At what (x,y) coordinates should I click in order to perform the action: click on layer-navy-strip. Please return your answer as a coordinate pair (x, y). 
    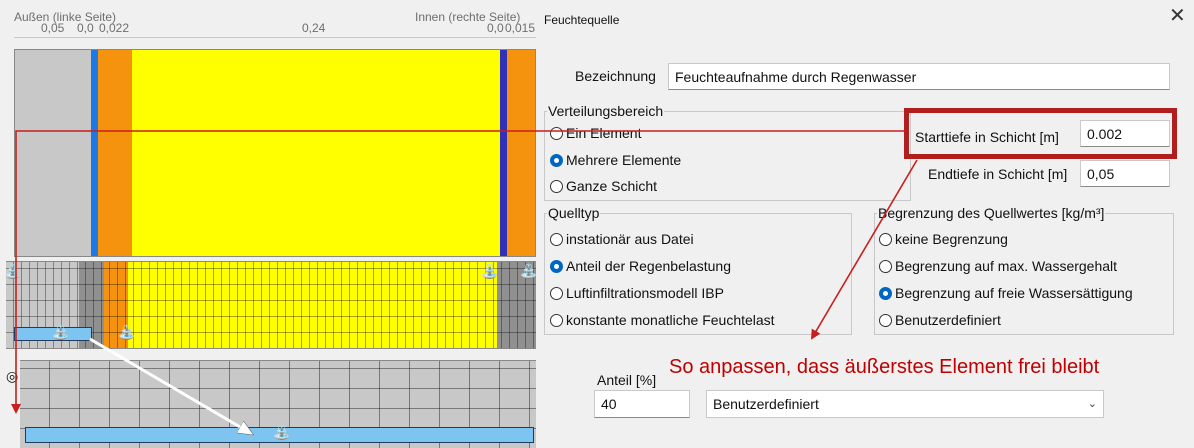
    Looking at the image, I should click on (503, 153).